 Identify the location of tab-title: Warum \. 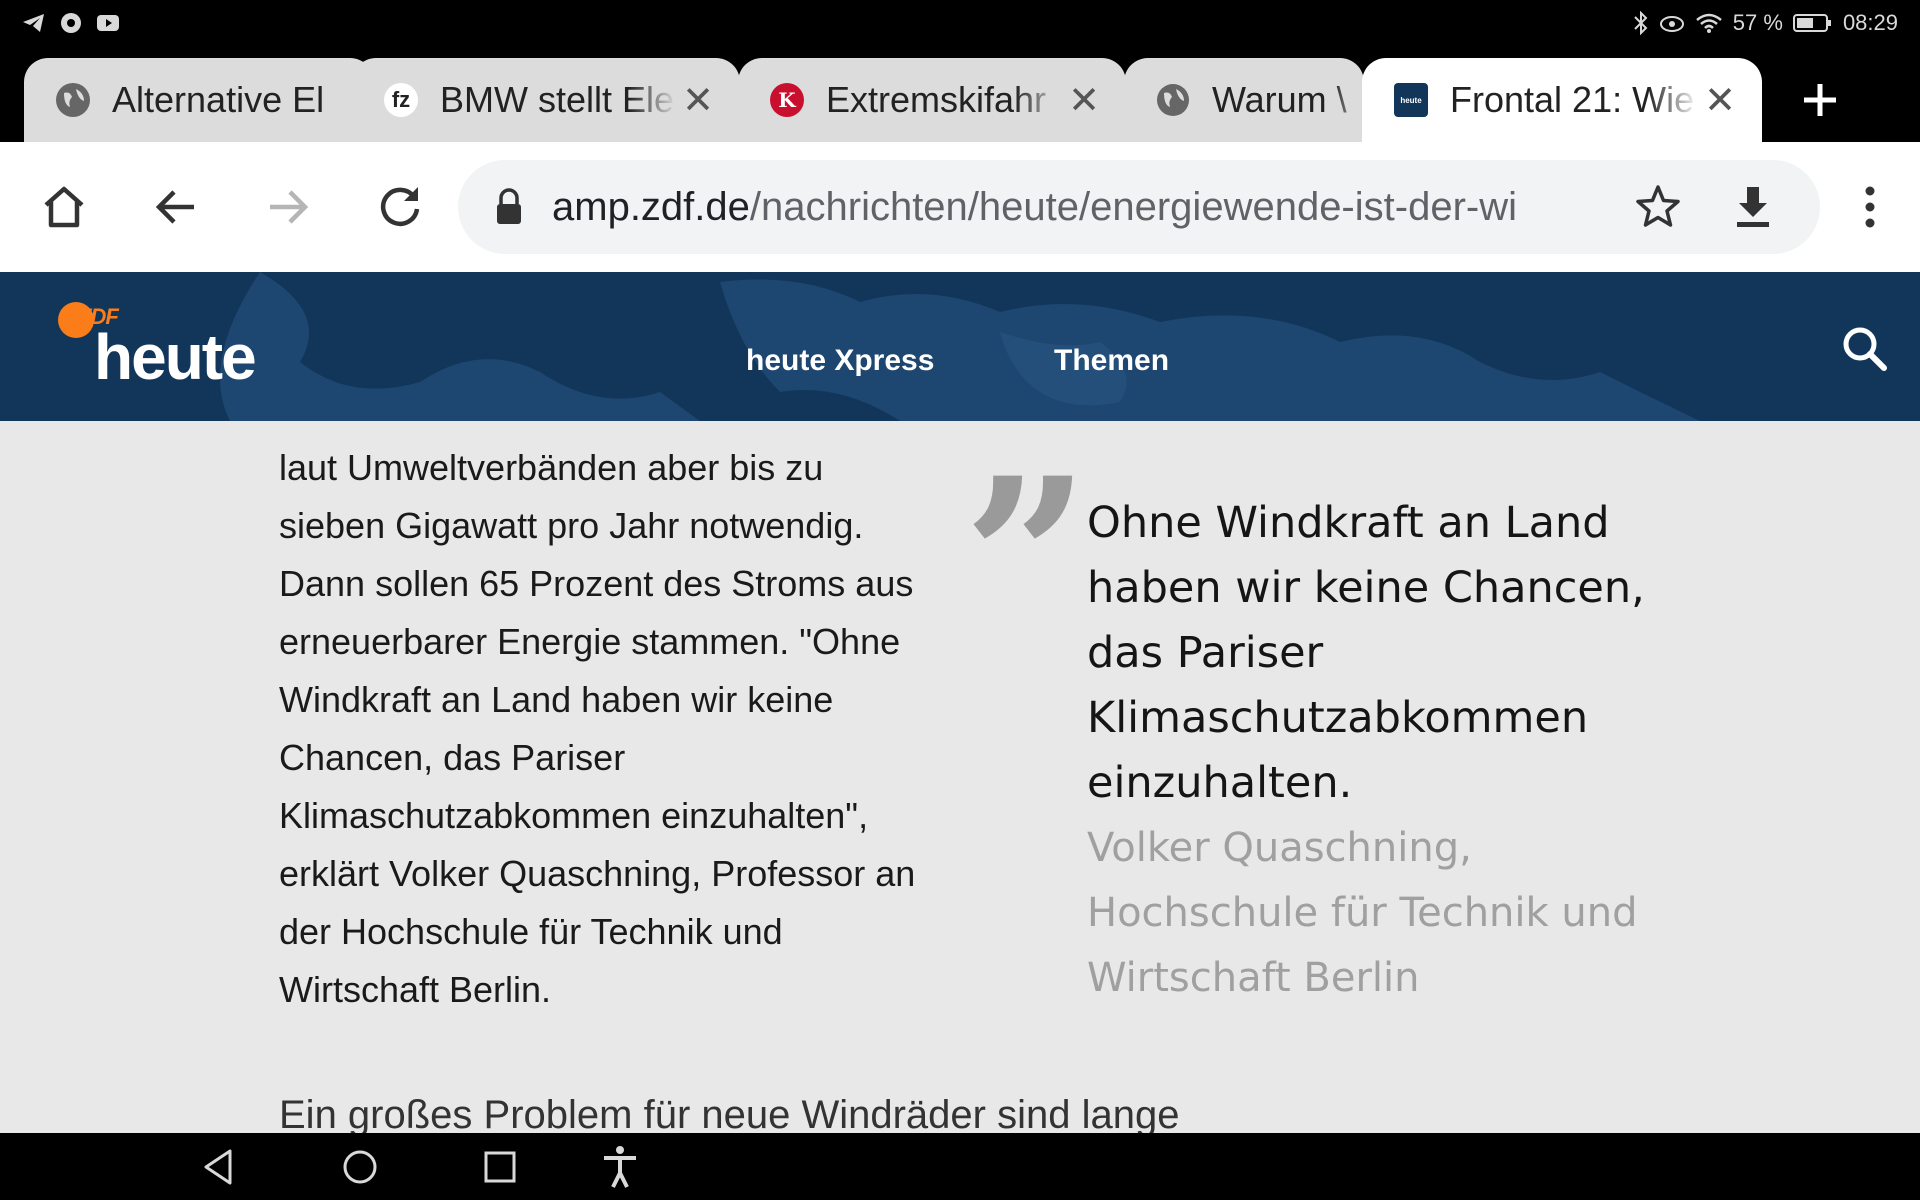
(1279, 99).